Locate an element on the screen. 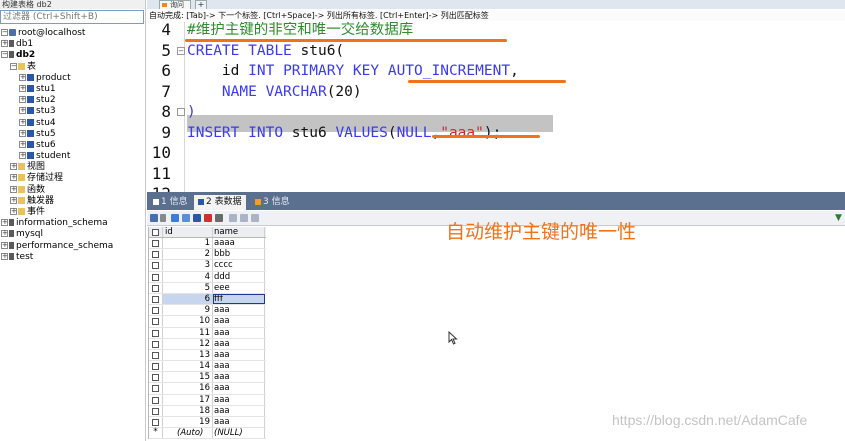 The width and height of the screenshot is (845, 441). tree-node: + 触发器 is located at coordinates (72, 201).